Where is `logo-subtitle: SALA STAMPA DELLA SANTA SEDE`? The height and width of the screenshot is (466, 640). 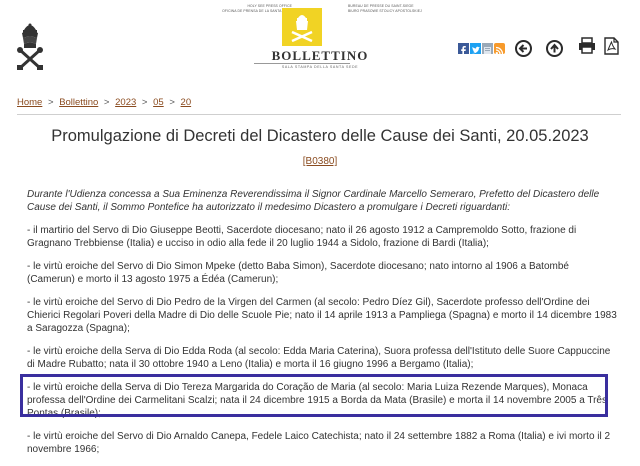 logo-subtitle: SALA STAMPA DELLA SANTA SEDE is located at coordinates (320, 67).